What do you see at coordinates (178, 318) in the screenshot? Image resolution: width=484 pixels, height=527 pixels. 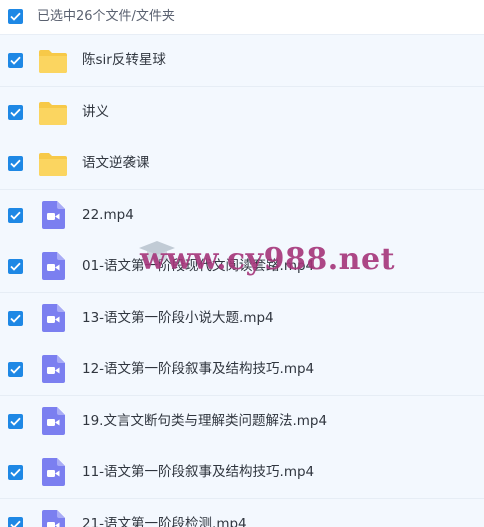 I see `file-name: 13-语文第一阶段小说大题.mp4` at bounding box center [178, 318].